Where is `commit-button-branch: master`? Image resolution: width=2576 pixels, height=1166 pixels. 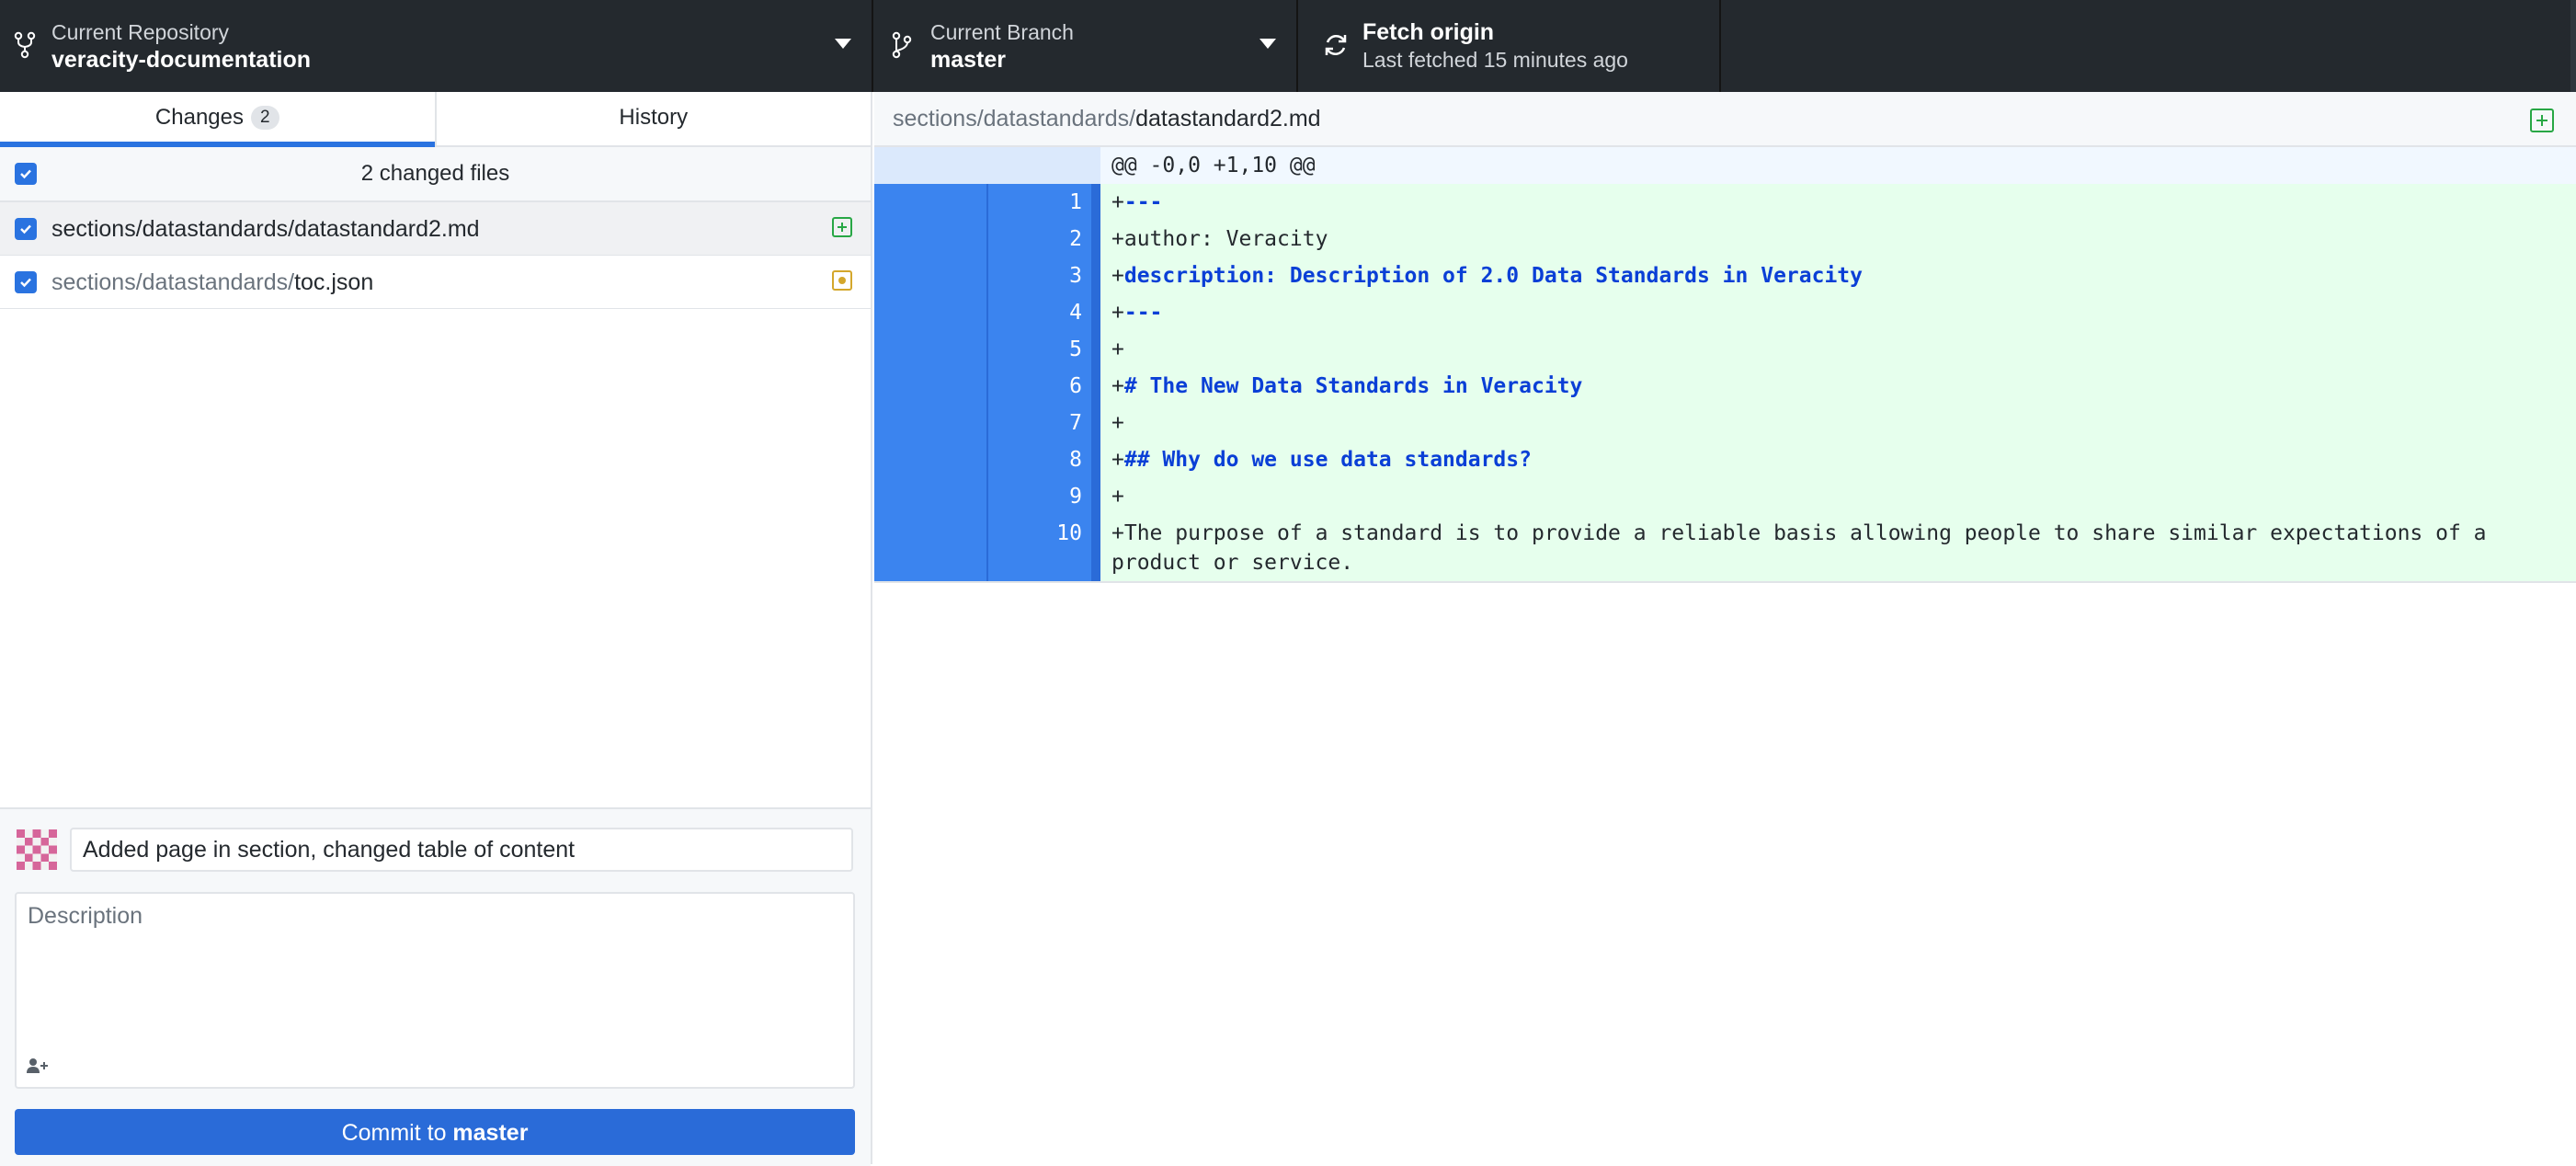 commit-button-branch: master is located at coordinates (490, 1133).